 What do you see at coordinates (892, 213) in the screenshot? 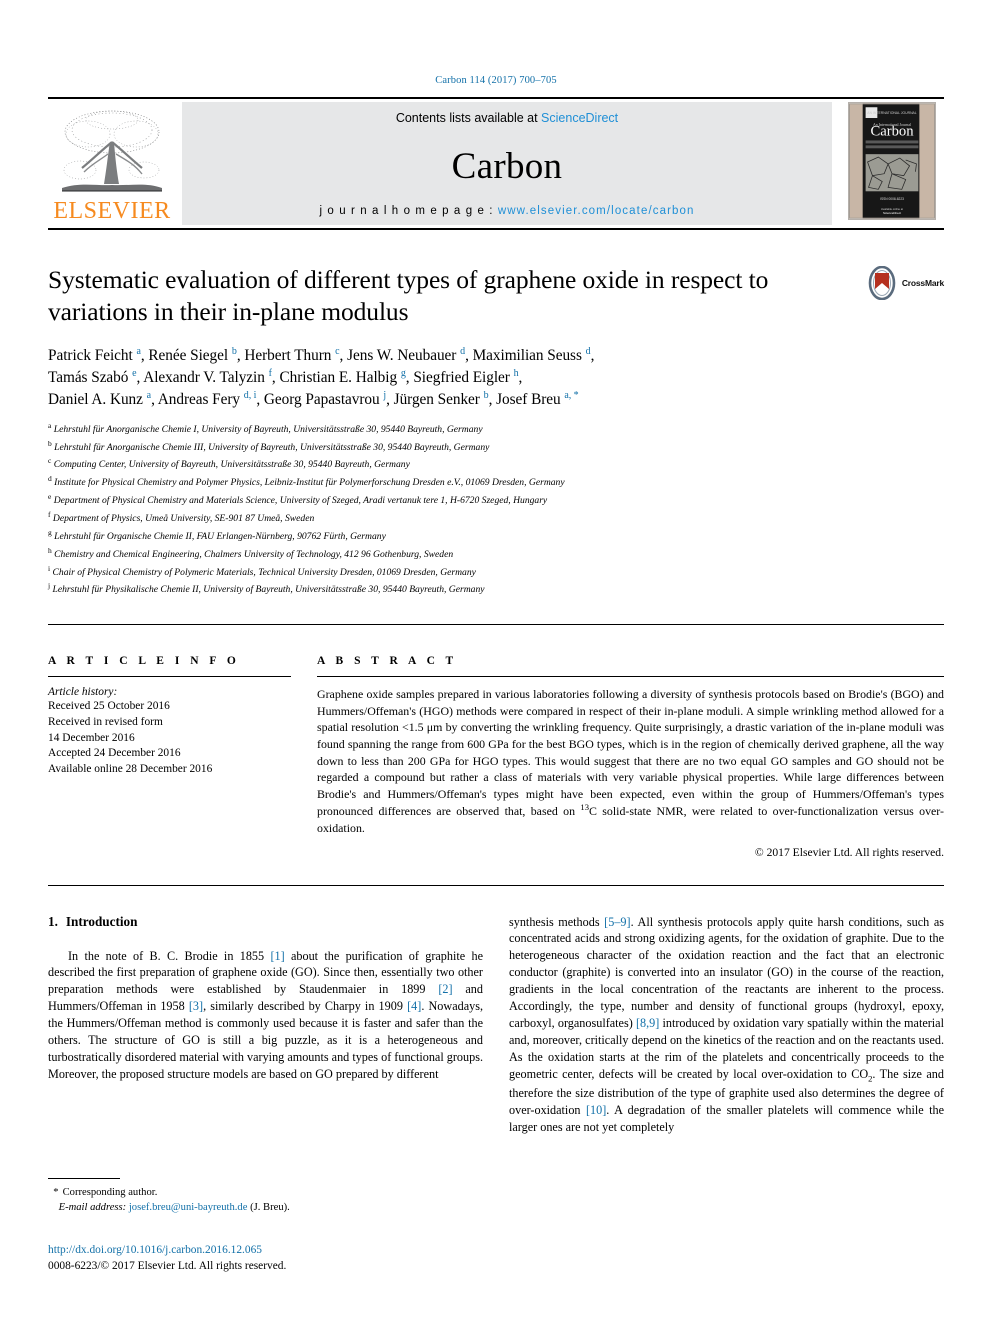
I see `svg-text: ScienceDirect` at bounding box center [892, 213].